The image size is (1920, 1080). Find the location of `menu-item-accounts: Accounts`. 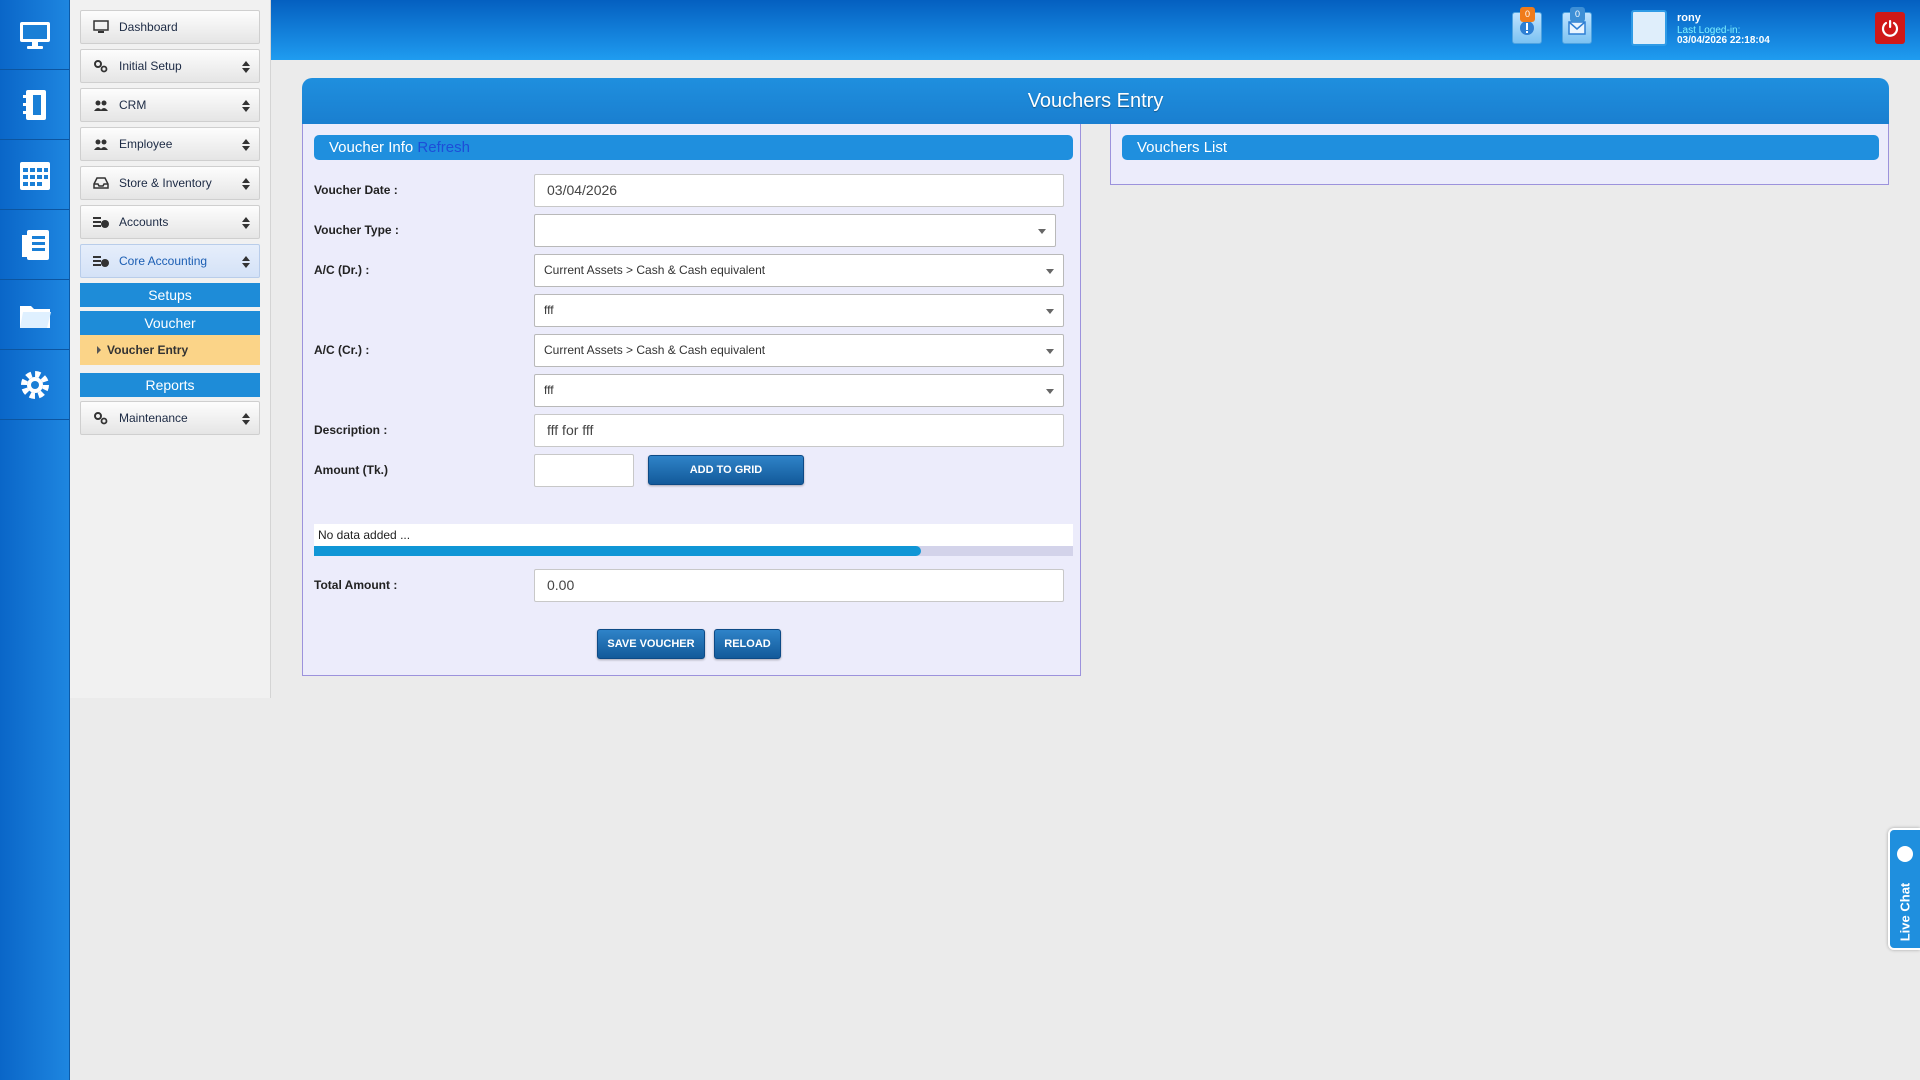

menu-item-accounts: Accounts is located at coordinates (170, 222).